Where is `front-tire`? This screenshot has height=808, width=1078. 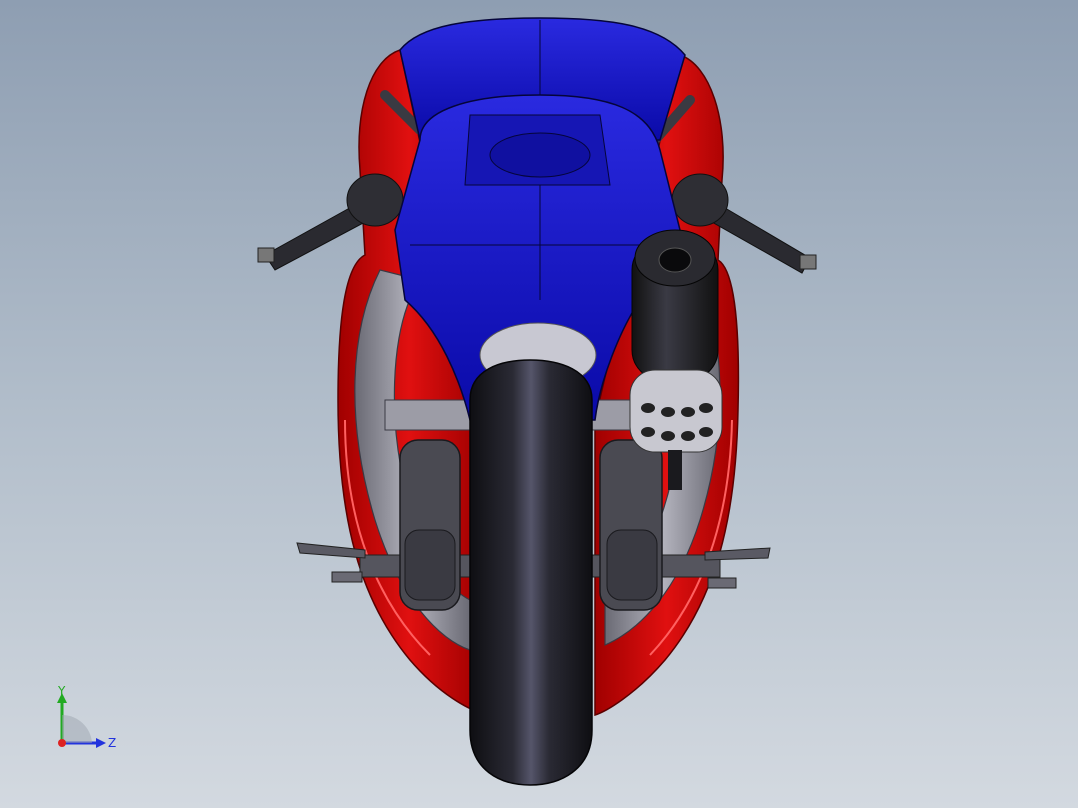
front-tire is located at coordinates (531, 572).